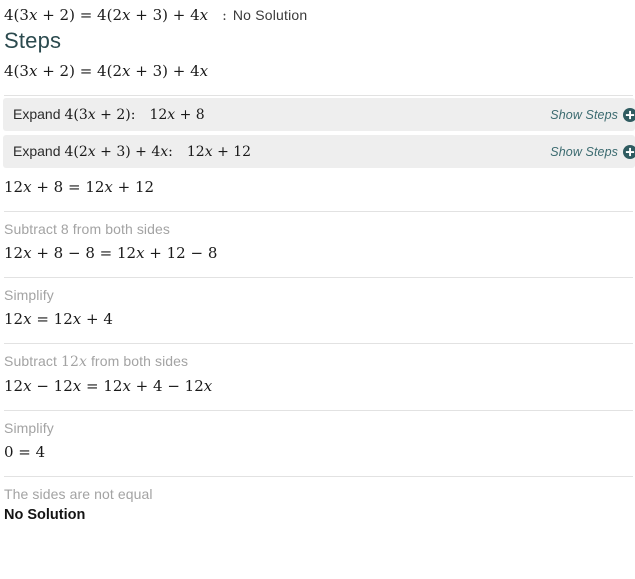 The image size is (635, 579). I want to click on expand-step-content: Expand 4(2x + 3) + 4x: 12x + 12, so click(132, 151).